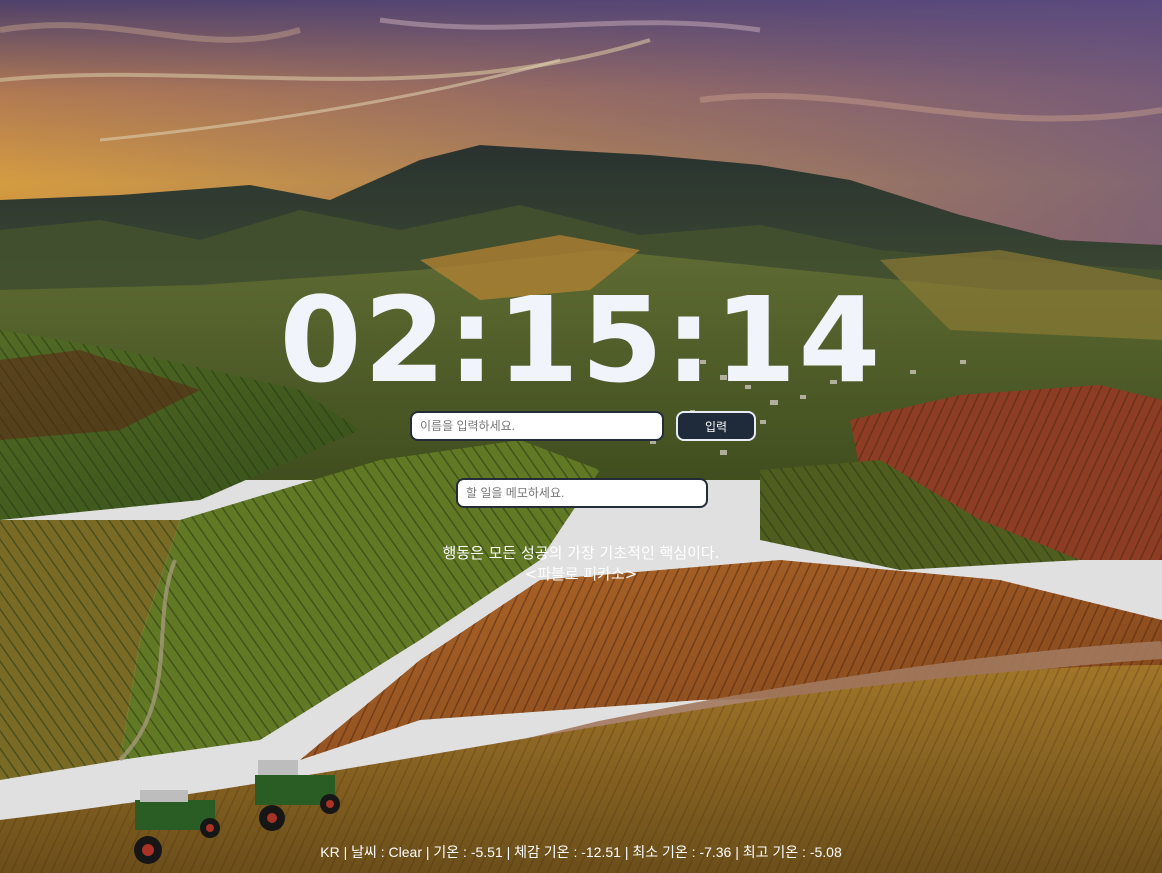  What do you see at coordinates (581, 553) in the screenshot?
I see `quote-text: 행동은 모든 성공의 가장 기초적인 핵심이다.` at bounding box center [581, 553].